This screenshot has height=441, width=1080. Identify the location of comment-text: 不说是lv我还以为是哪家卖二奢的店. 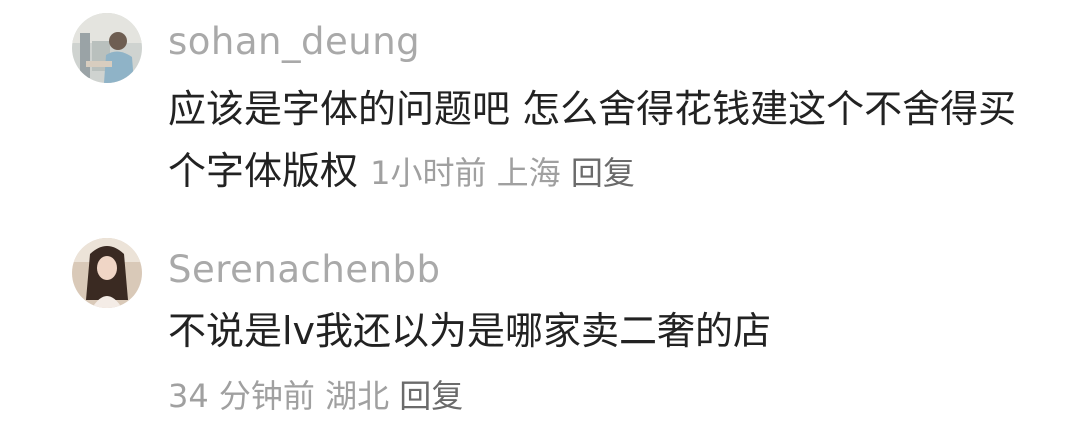
(598, 331).